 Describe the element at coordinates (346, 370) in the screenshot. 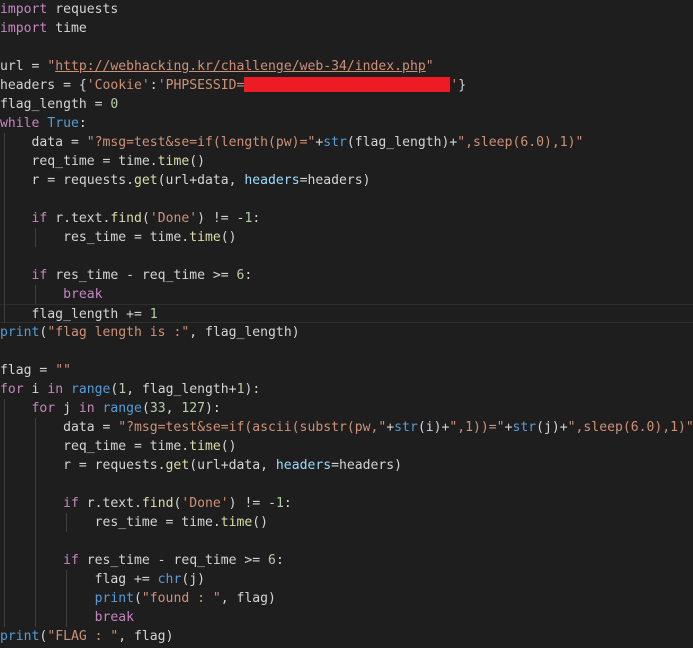

I see `code-line: flag = ""` at that location.